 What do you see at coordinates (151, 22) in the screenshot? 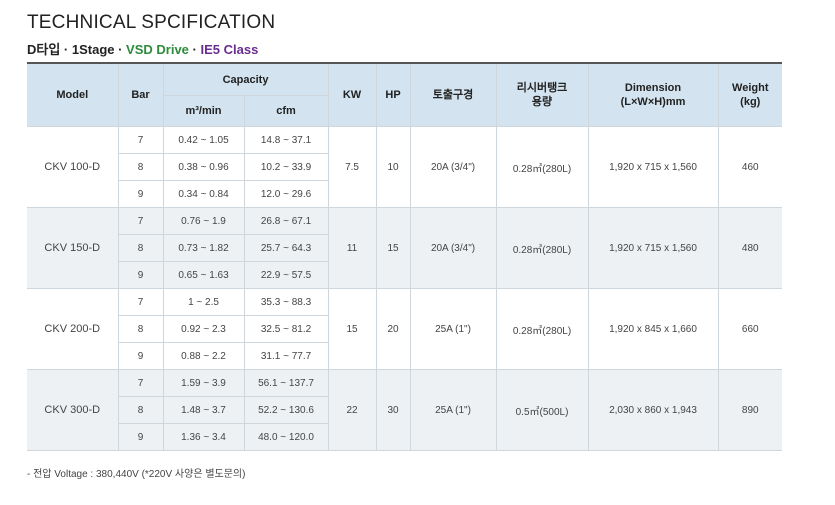
I see `page-title: TECHNICAL SPCIFICATION` at bounding box center [151, 22].